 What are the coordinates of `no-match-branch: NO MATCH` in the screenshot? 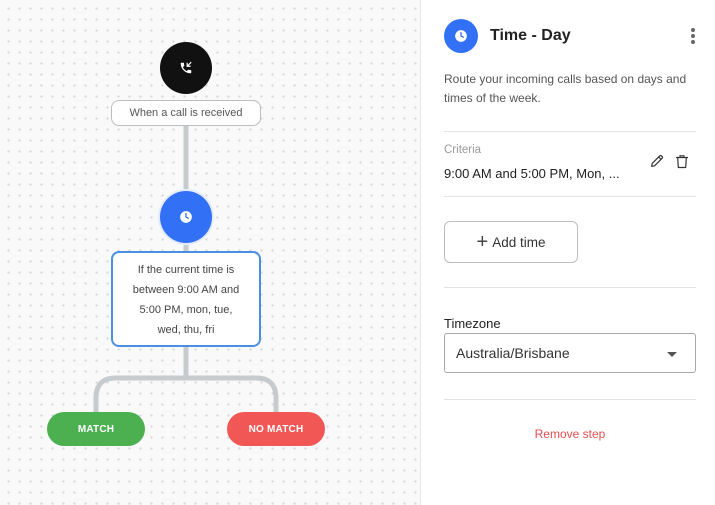 It's located at (276, 429).